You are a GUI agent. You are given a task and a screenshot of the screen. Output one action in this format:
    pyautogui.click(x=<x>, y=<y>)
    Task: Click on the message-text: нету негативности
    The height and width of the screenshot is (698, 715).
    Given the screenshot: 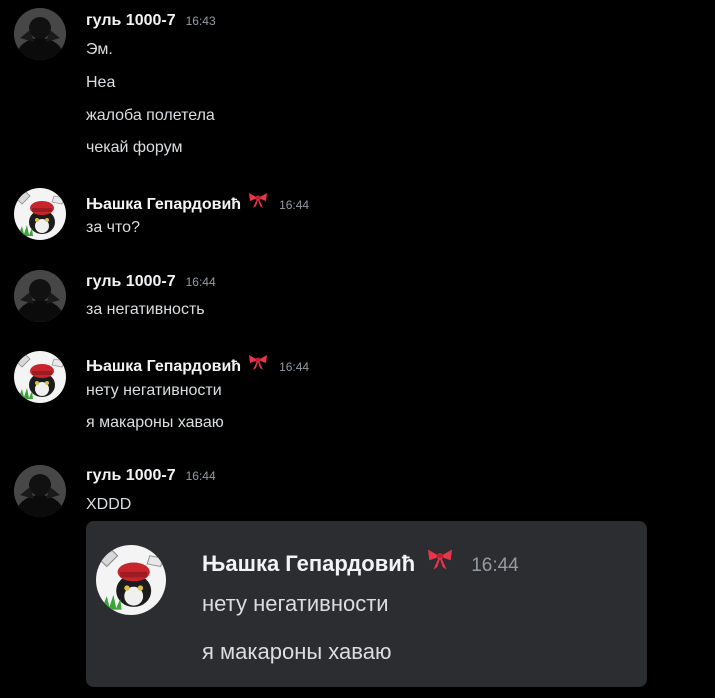 What is the action you would take?
    pyautogui.click(x=154, y=390)
    